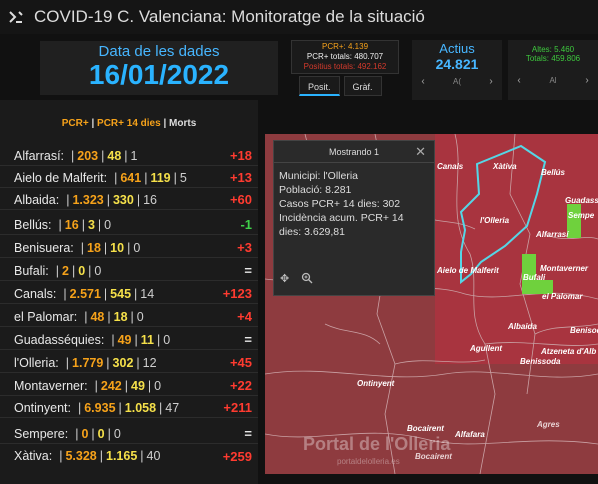  What do you see at coordinates (122, 456) in the screenshot?
I see `pcr14-value: 1.165` at bounding box center [122, 456].